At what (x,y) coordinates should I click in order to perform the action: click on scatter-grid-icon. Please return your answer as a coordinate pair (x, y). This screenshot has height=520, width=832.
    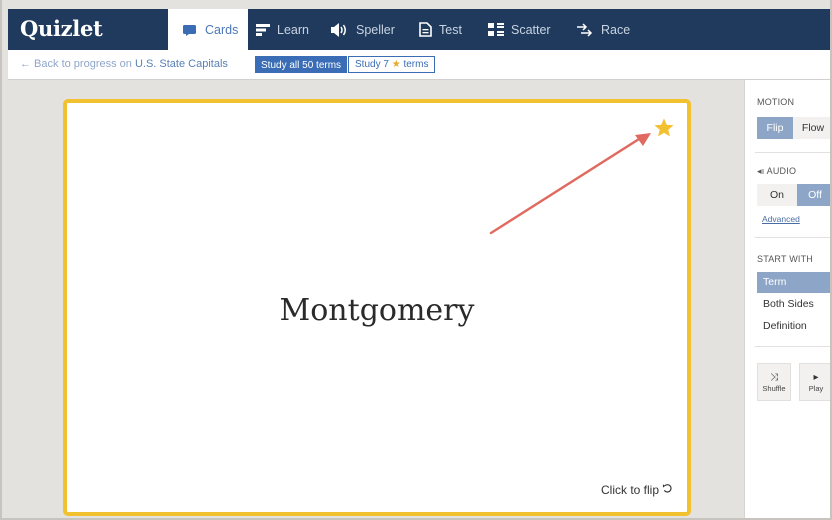
    Looking at the image, I should click on (496, 29).